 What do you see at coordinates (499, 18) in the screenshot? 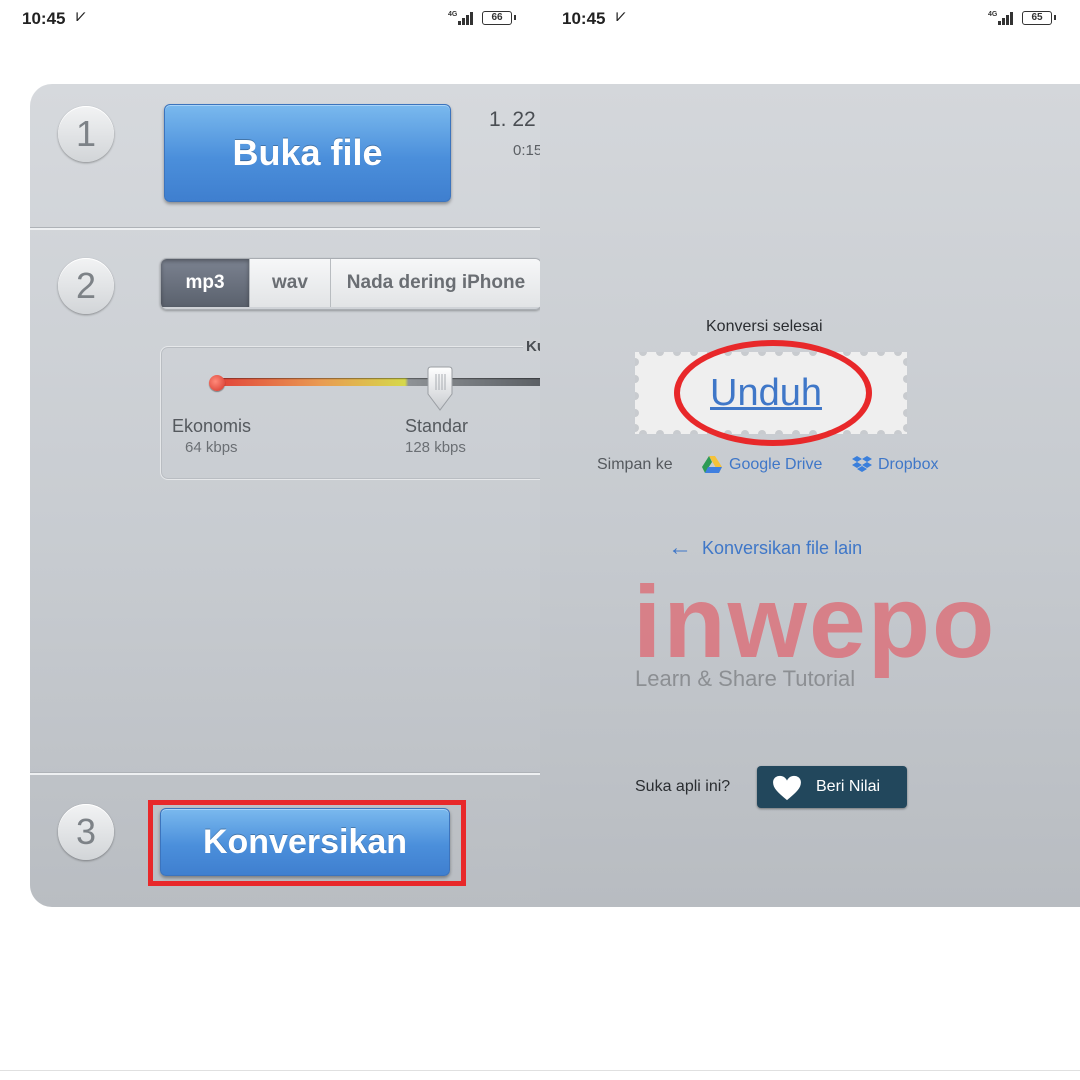
I see `battery-icon: 66` at bounding box center [499, 18].